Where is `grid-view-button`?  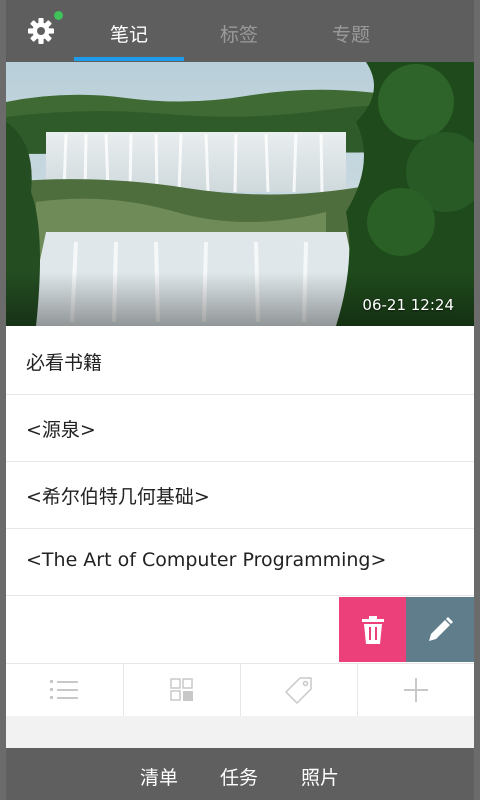
grid-view-button is located at coordinates (182, 690).